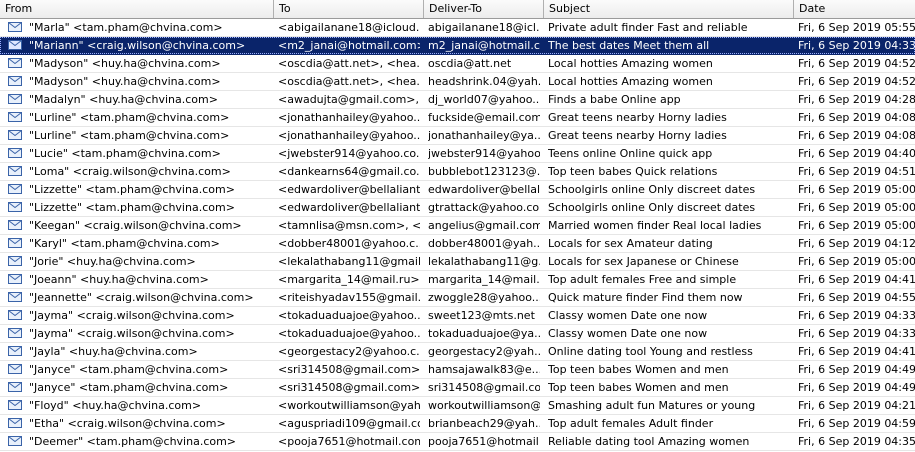 This screenshot has width=915, height=452. What do you see at coordinates (137, 45) in the screenshot?
I see `from-cell: "Mariann" <craig.wilson@chvina.com>` at bounding box center [137, 45].